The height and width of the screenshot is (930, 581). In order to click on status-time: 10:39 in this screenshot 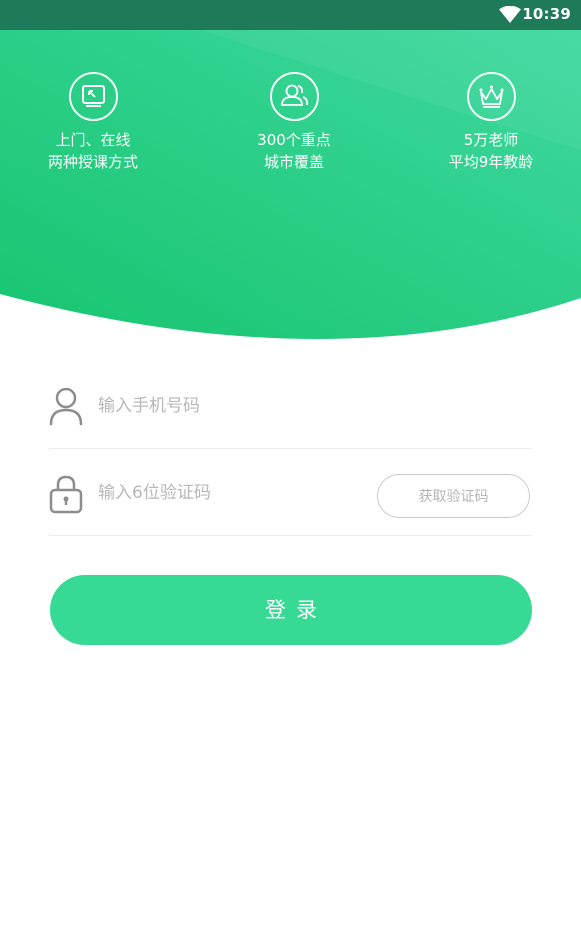, I will do `click(546, 14)`.